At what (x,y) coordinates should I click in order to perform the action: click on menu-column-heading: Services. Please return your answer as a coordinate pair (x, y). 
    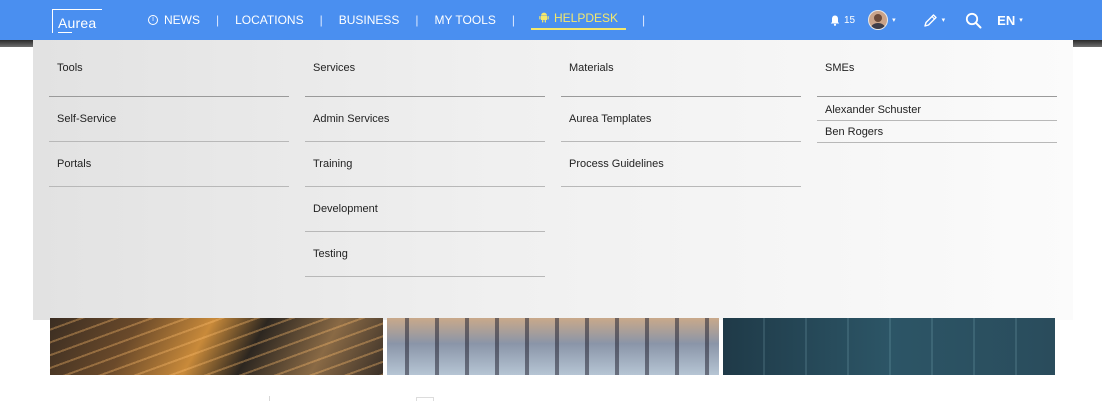
    Looking at the image, I should click on (425, 68).